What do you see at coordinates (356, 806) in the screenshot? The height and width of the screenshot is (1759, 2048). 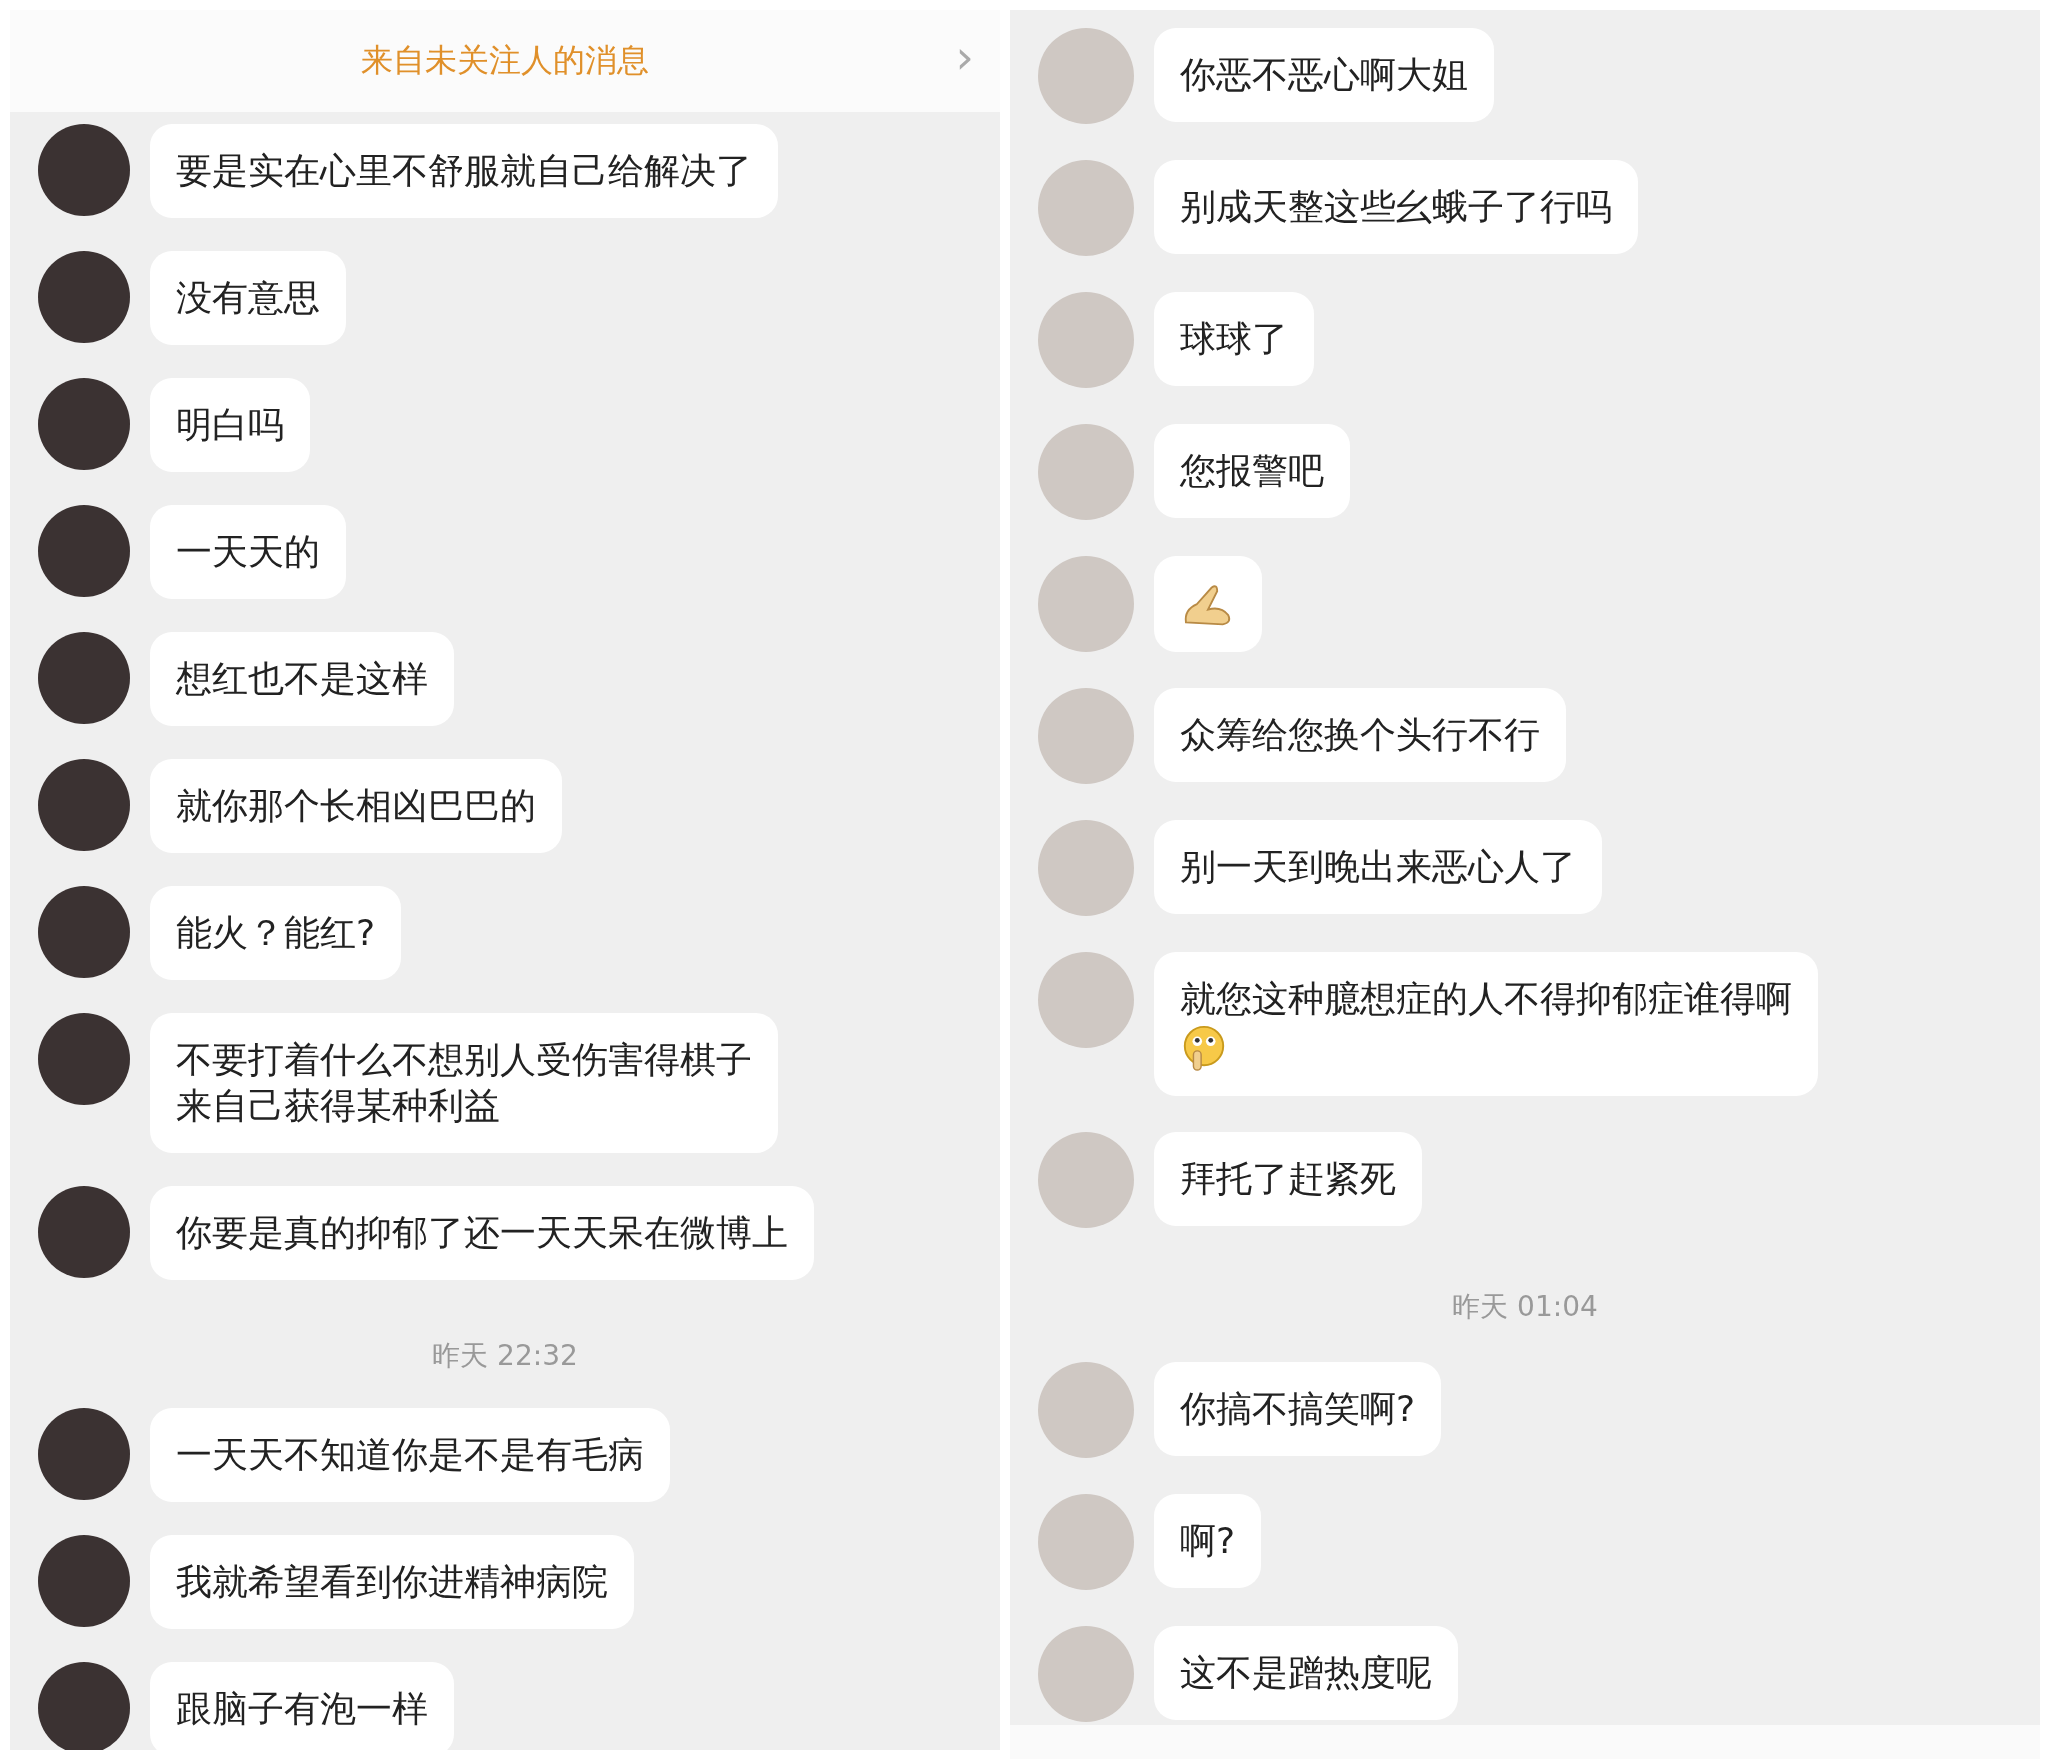 I see `message-text: 就你那个长相凶巴巴的` at bounding box center [356, 806].